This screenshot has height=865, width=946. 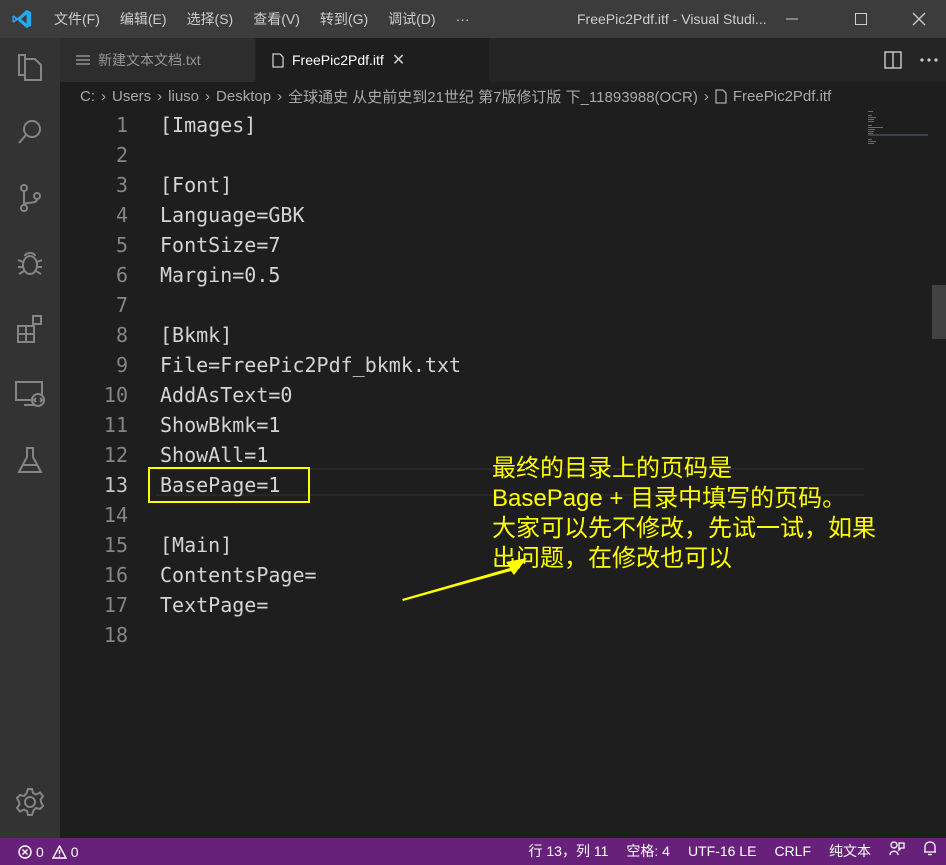 I want to click on menu-view: 查看(V), so click(x=276, y=19).